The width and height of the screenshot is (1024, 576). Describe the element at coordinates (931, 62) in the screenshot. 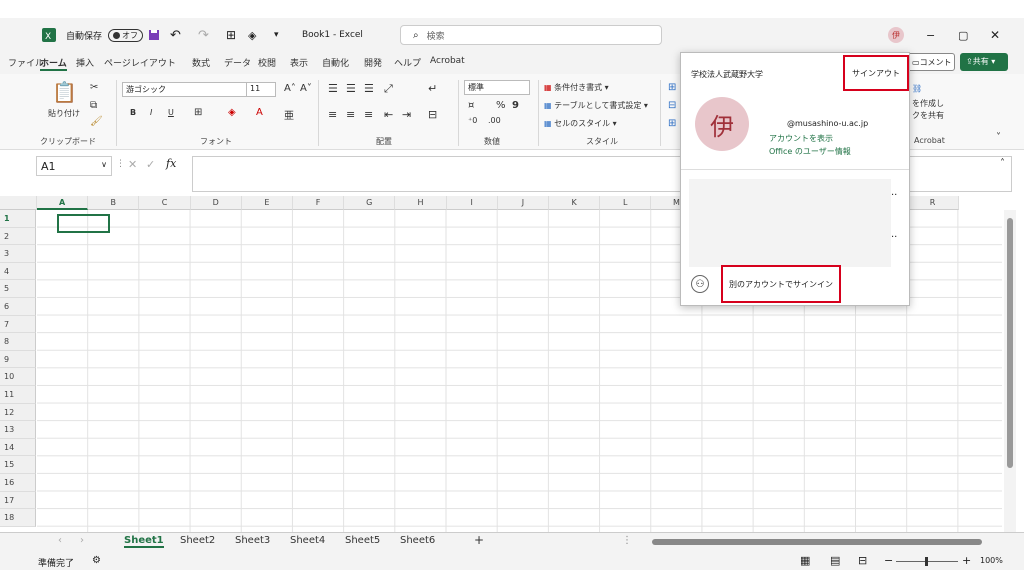

I see `comment-button: ▭コメント` at that location.